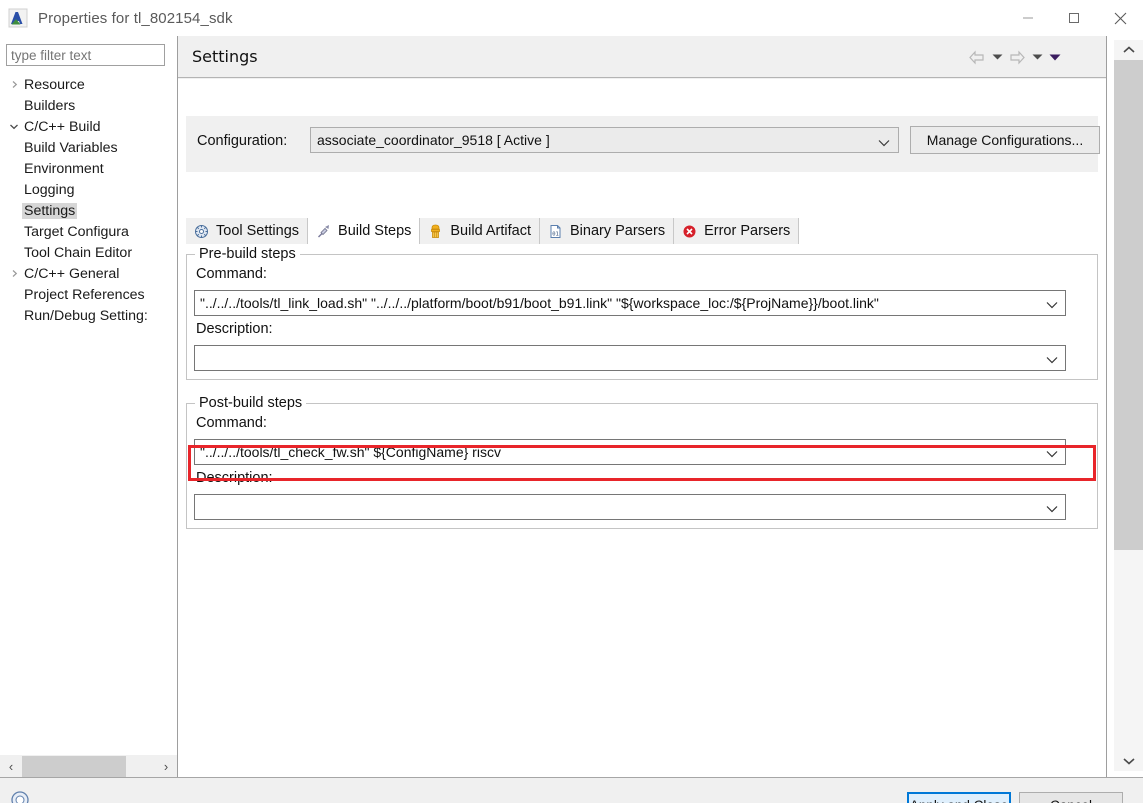 The height and width of the screenshot is (803, 1143). I want to click on tab-label: Binary Parsers, so click(617, 231).